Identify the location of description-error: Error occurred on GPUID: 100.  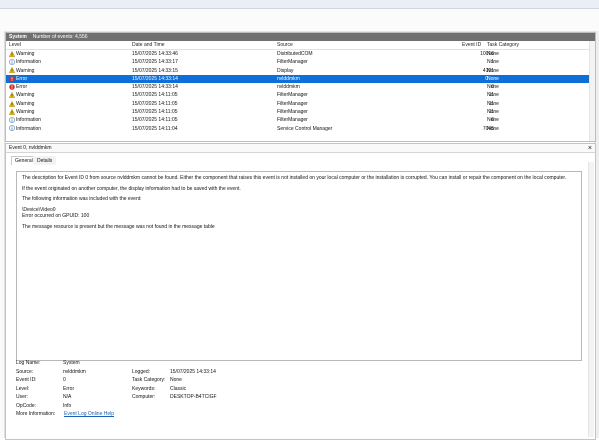
(56, 216).